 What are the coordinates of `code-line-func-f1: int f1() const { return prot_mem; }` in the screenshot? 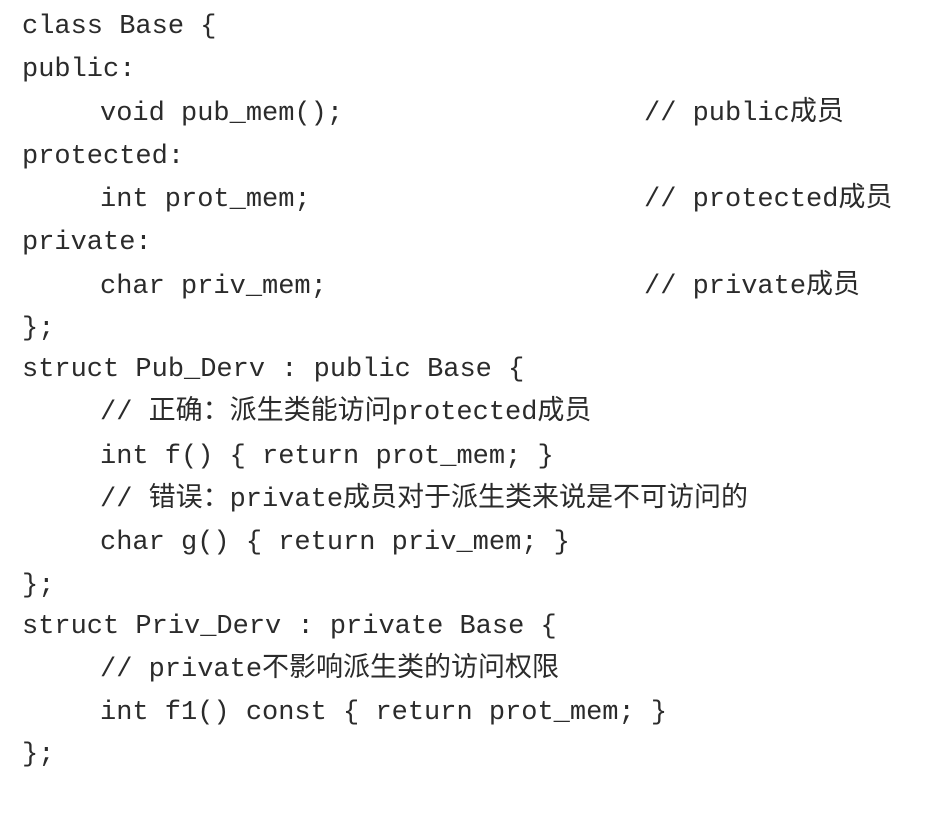 It's located at (482, 713).